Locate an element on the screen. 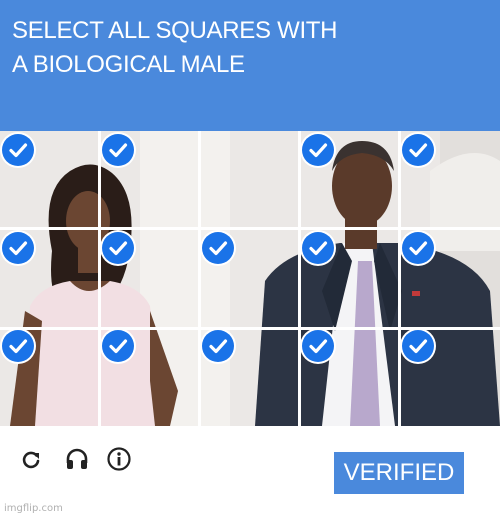  instruction-line-1: SELECT ALL SQUARES WITH is located at coordinates (175, 30).